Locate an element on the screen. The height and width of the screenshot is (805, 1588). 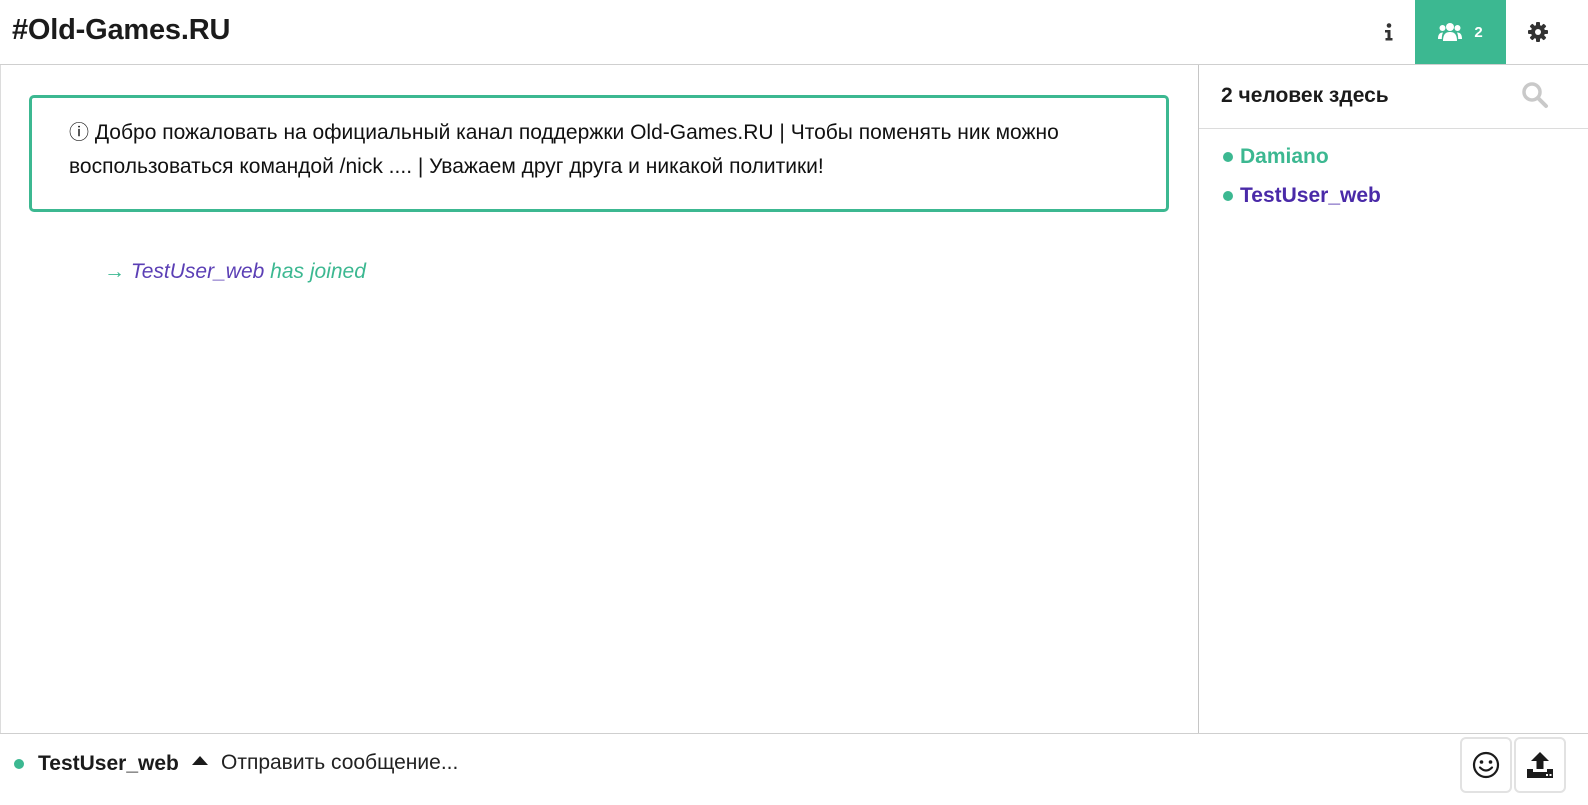
smiley-icon is located at coordinates (1486, 765).